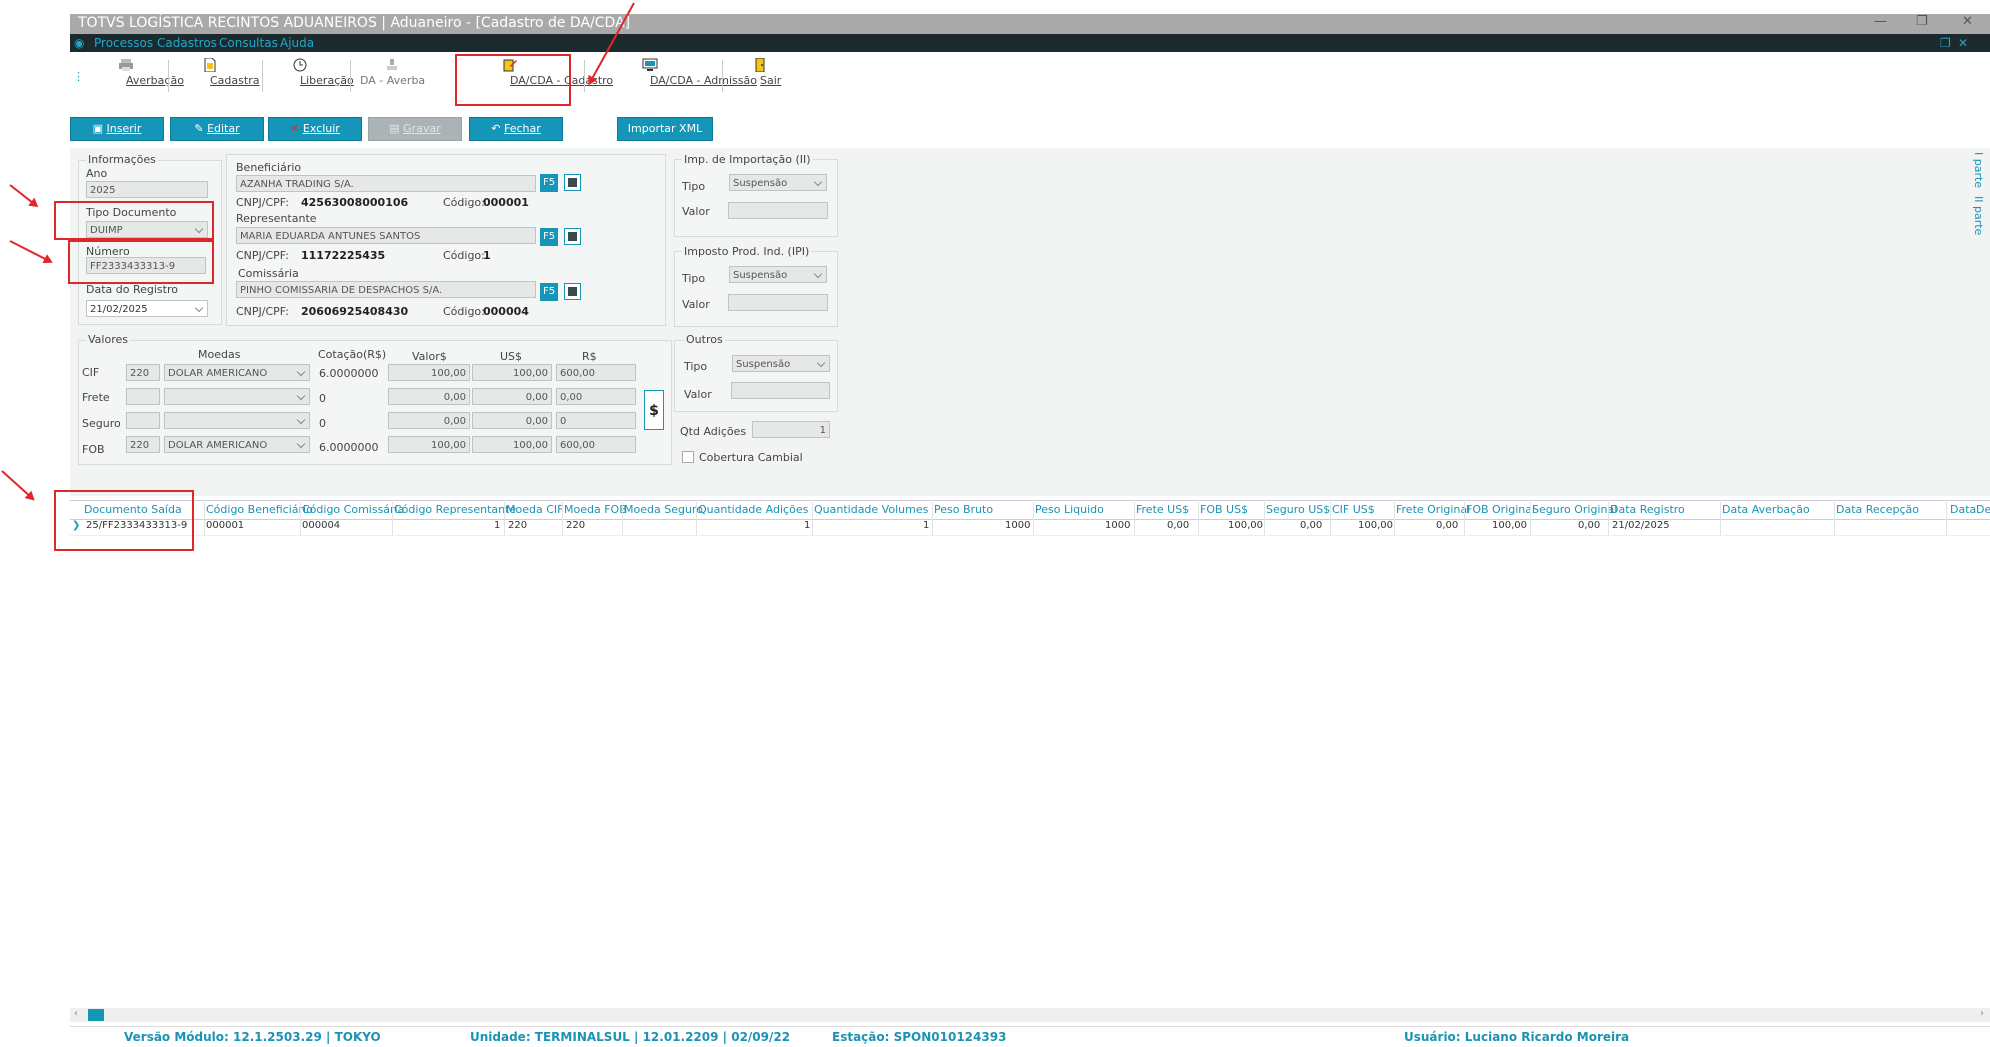  Describe the element at coordinates (415, 129) in the screenshot. I see `gravar-button: ▤ Gravar` at that location.